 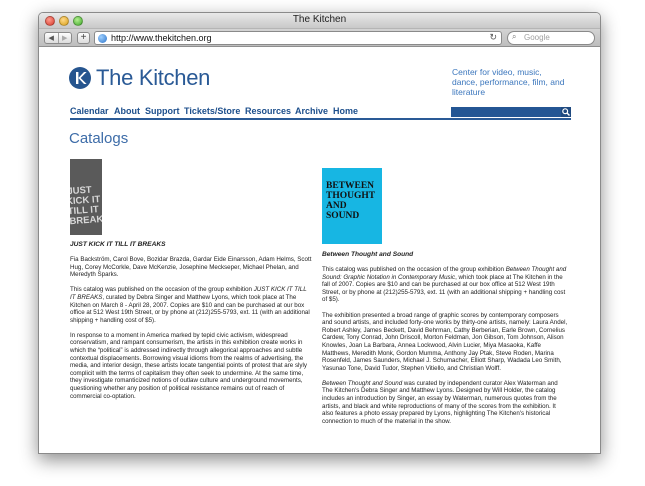 What do you see at coordinates (80, 78) in the screenshot?
I see `kitchen-logo-icon` at bounding box center [80, 78].